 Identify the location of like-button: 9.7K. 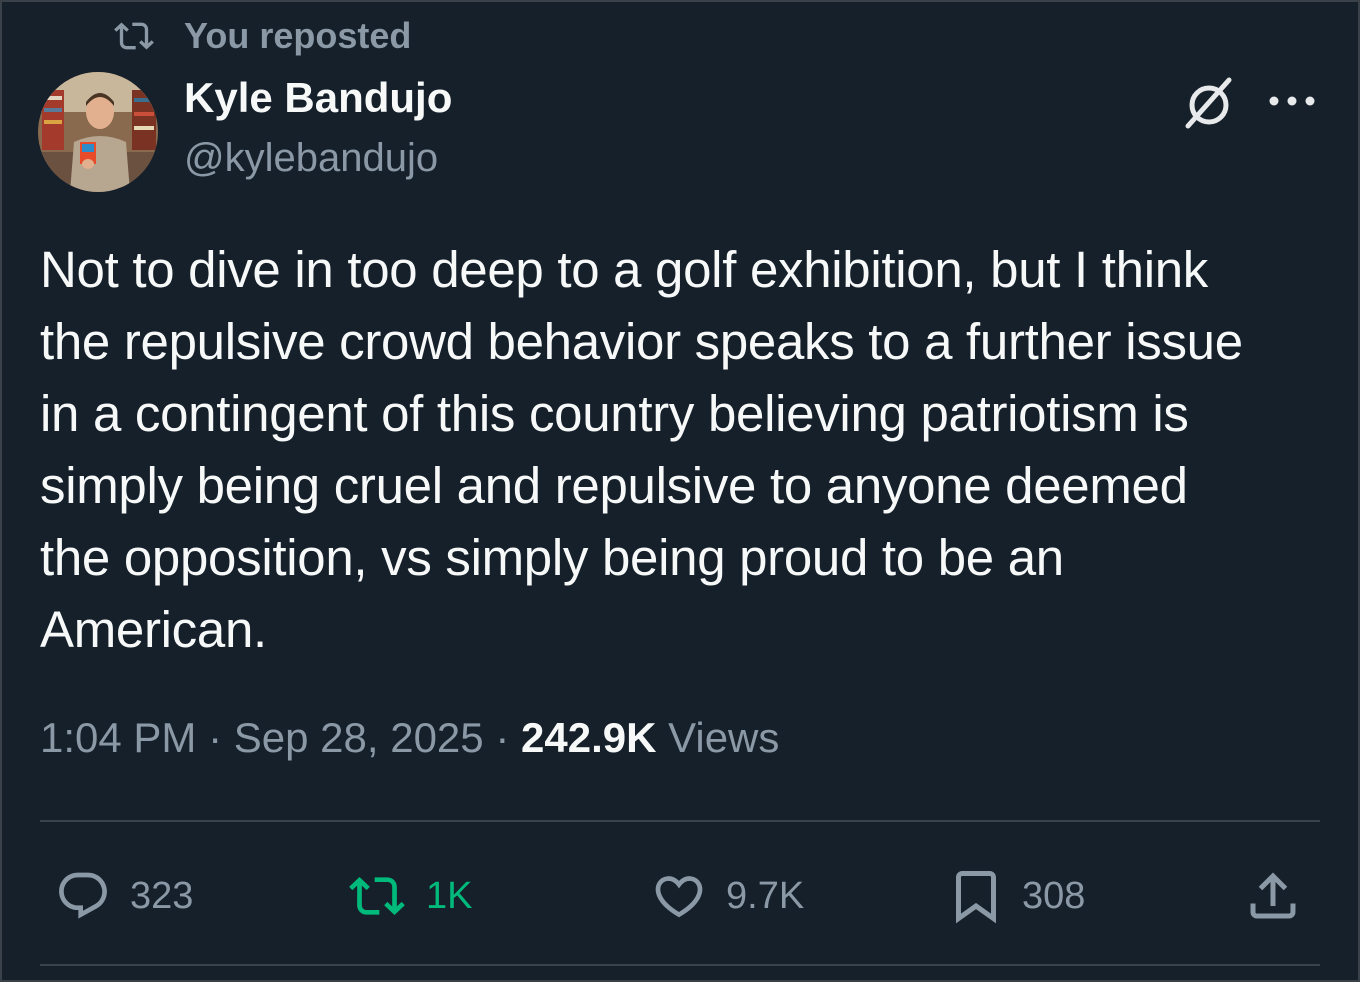
(726, 896).